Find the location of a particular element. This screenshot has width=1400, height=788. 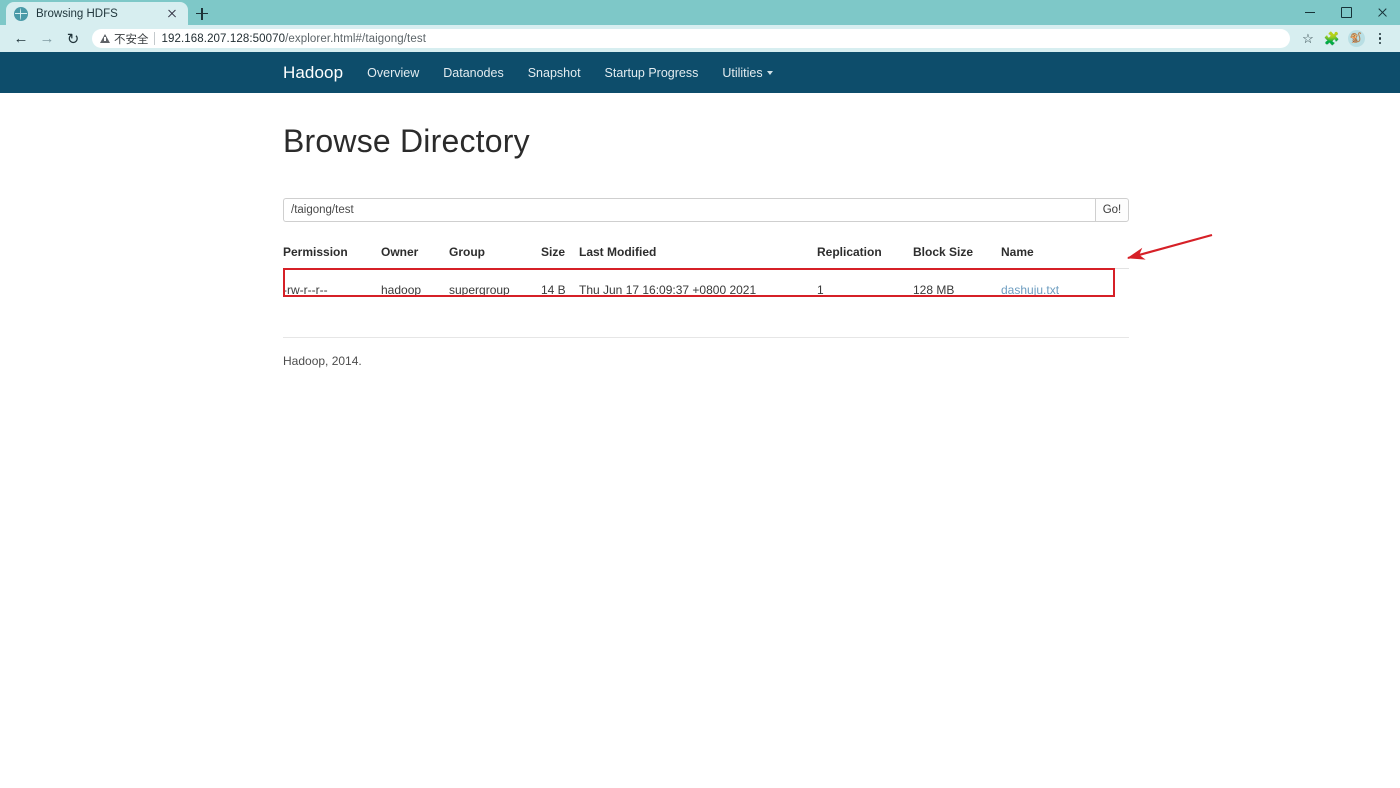

cell-group: supergroup is located at coordinates (495, 289).